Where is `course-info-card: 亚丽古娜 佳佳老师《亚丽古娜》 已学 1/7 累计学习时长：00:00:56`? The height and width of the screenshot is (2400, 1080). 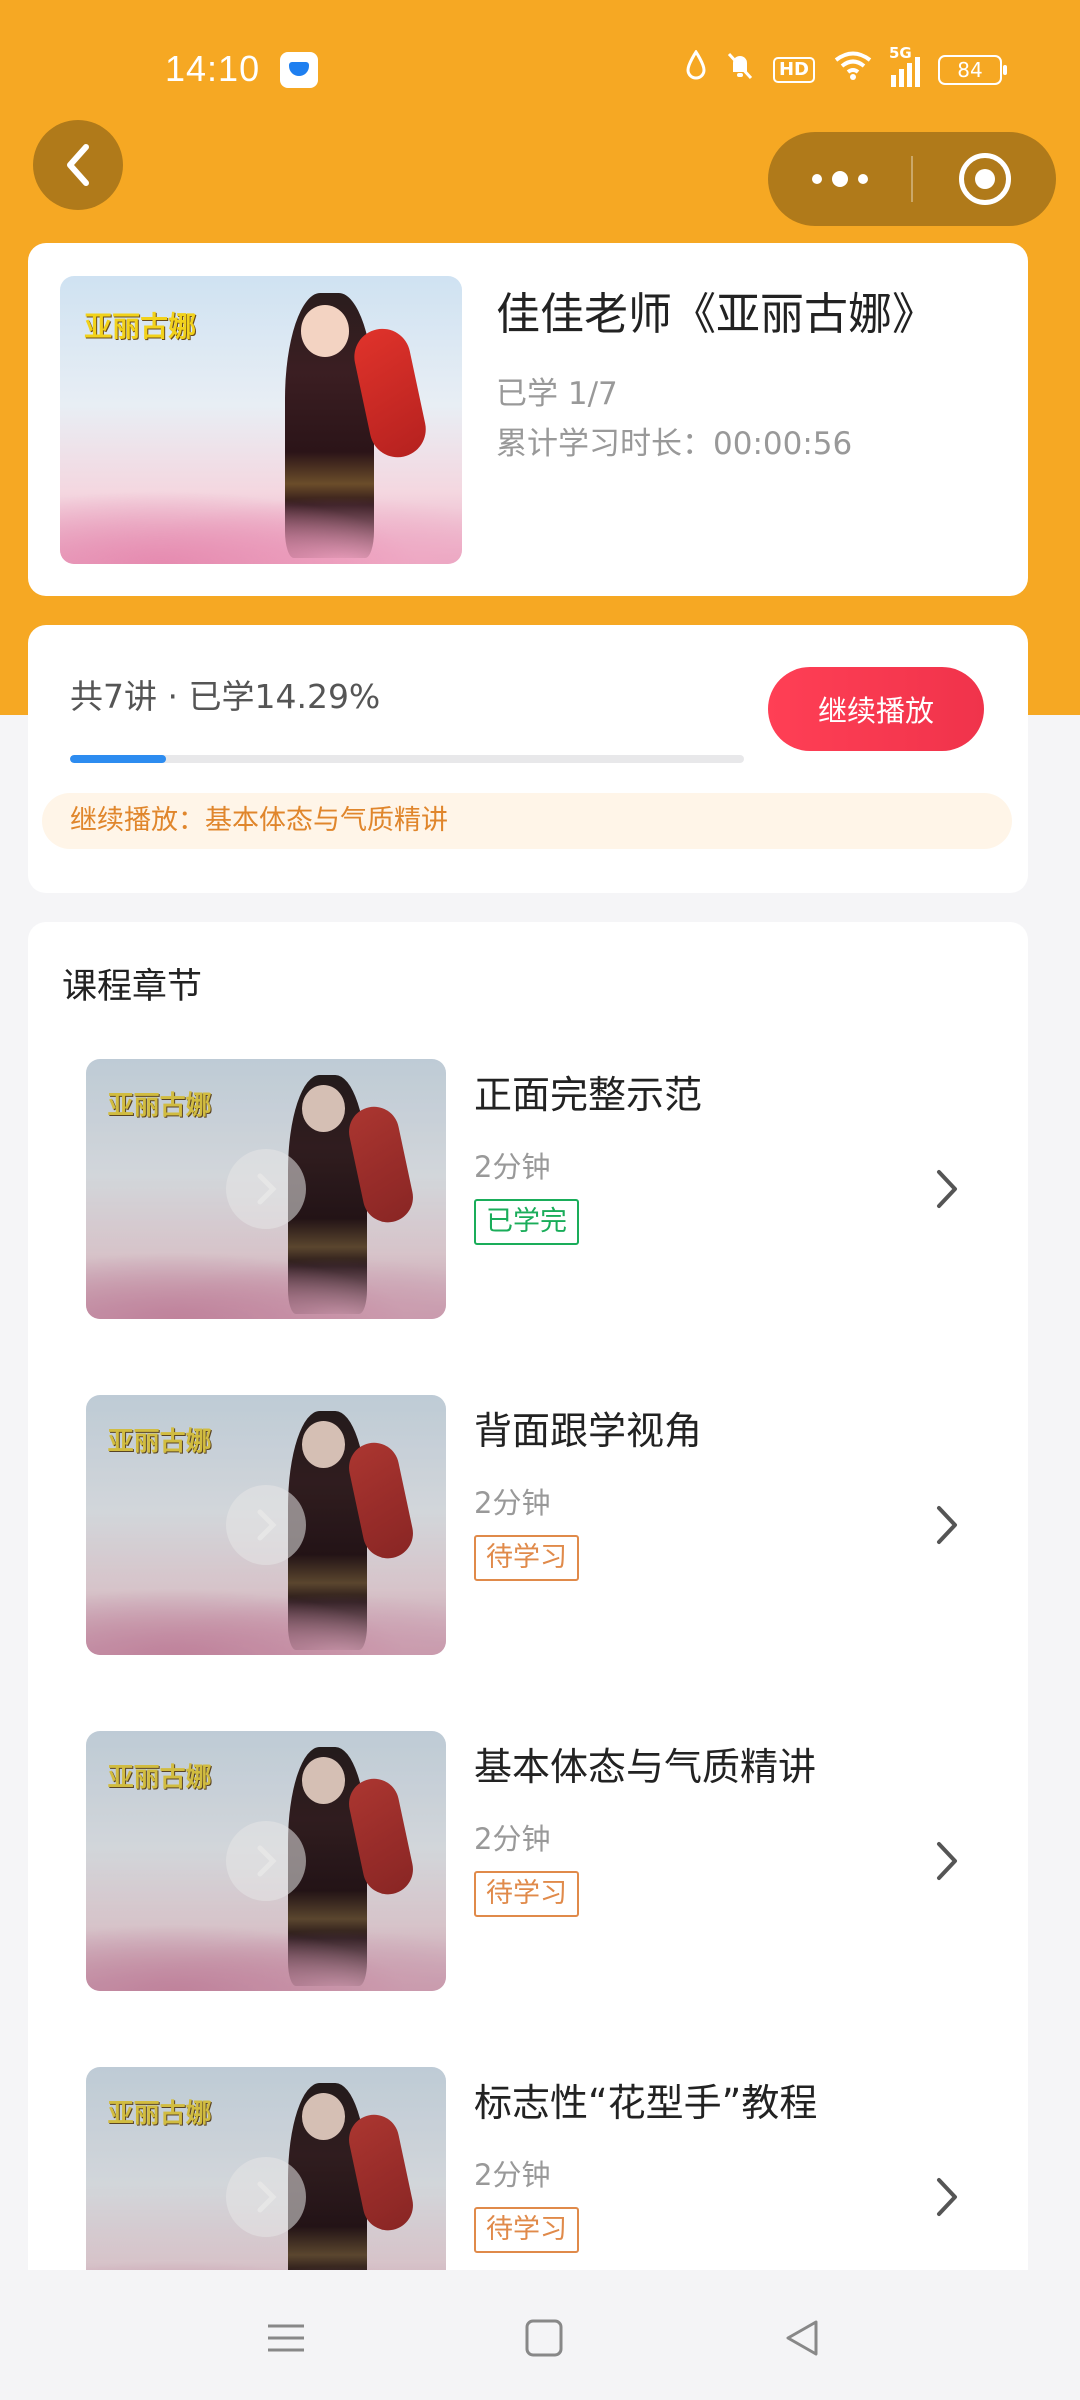
course-info-card: 亚丽古娜 佳佳老师《亚丽古娜》 已学 1/7 累计学习时长：00:00:56 is located at coordinates (528, 419).